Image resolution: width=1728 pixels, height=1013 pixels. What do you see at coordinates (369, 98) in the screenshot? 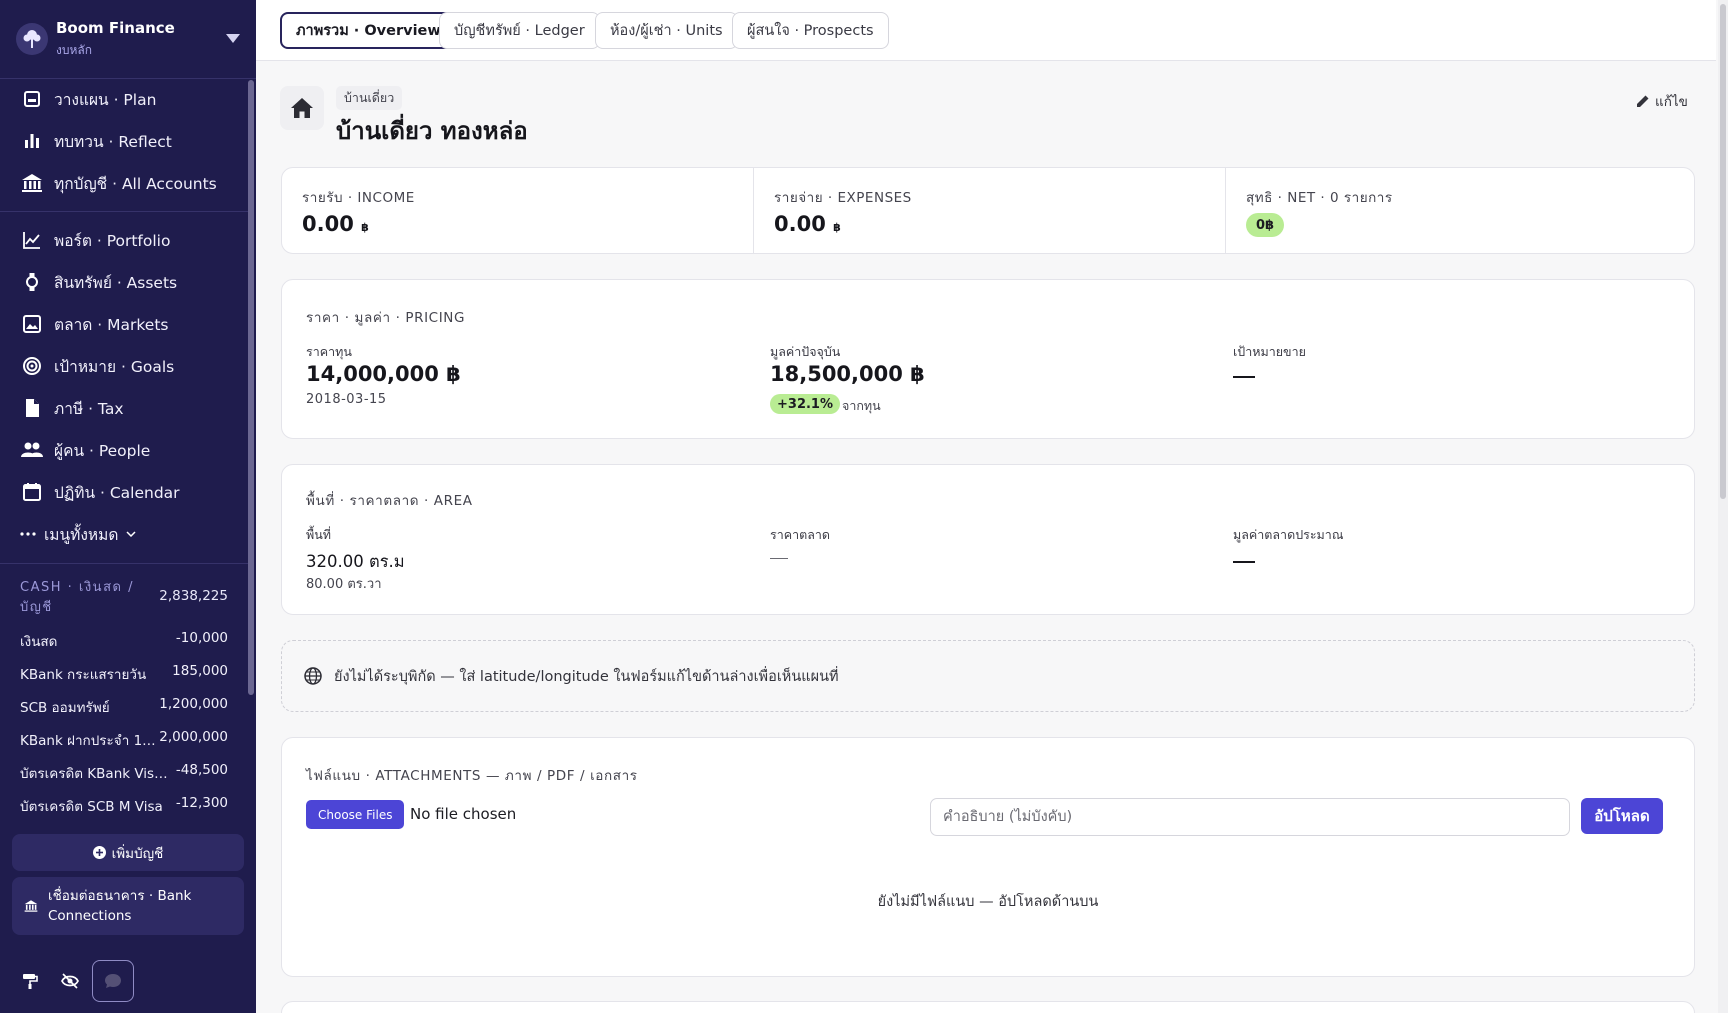
I see `breadcrumb: บ้านเดี่ยว` at bounding box center [369, 98].